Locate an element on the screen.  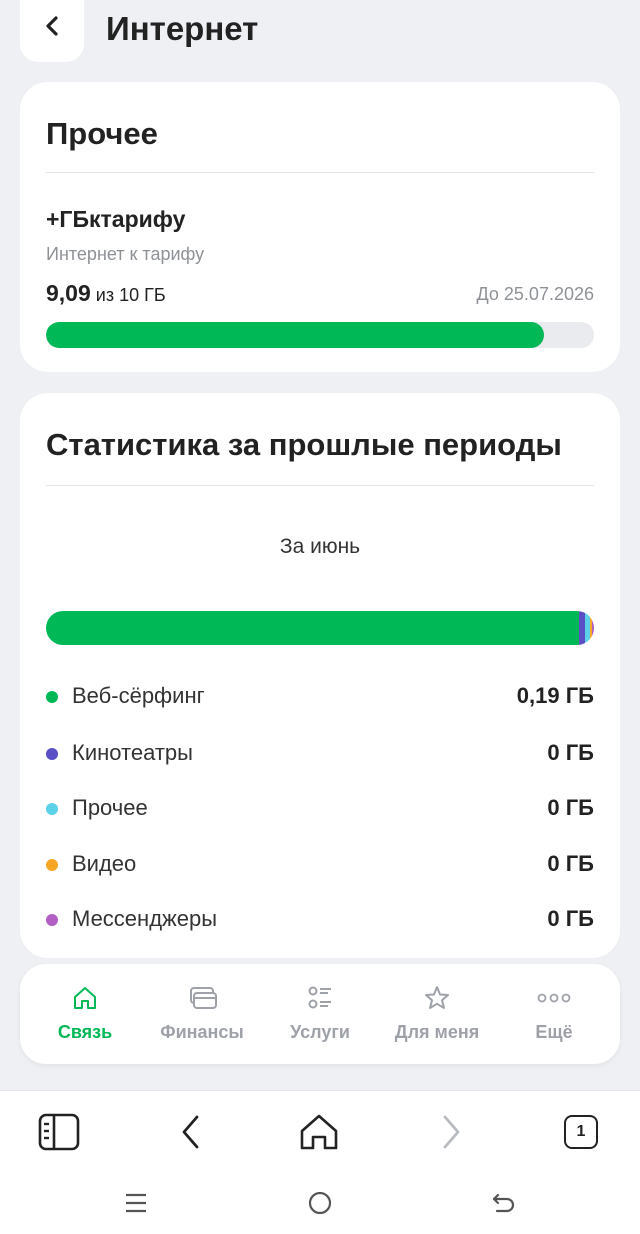
system-home-button is located at coordinates (320, 1203).